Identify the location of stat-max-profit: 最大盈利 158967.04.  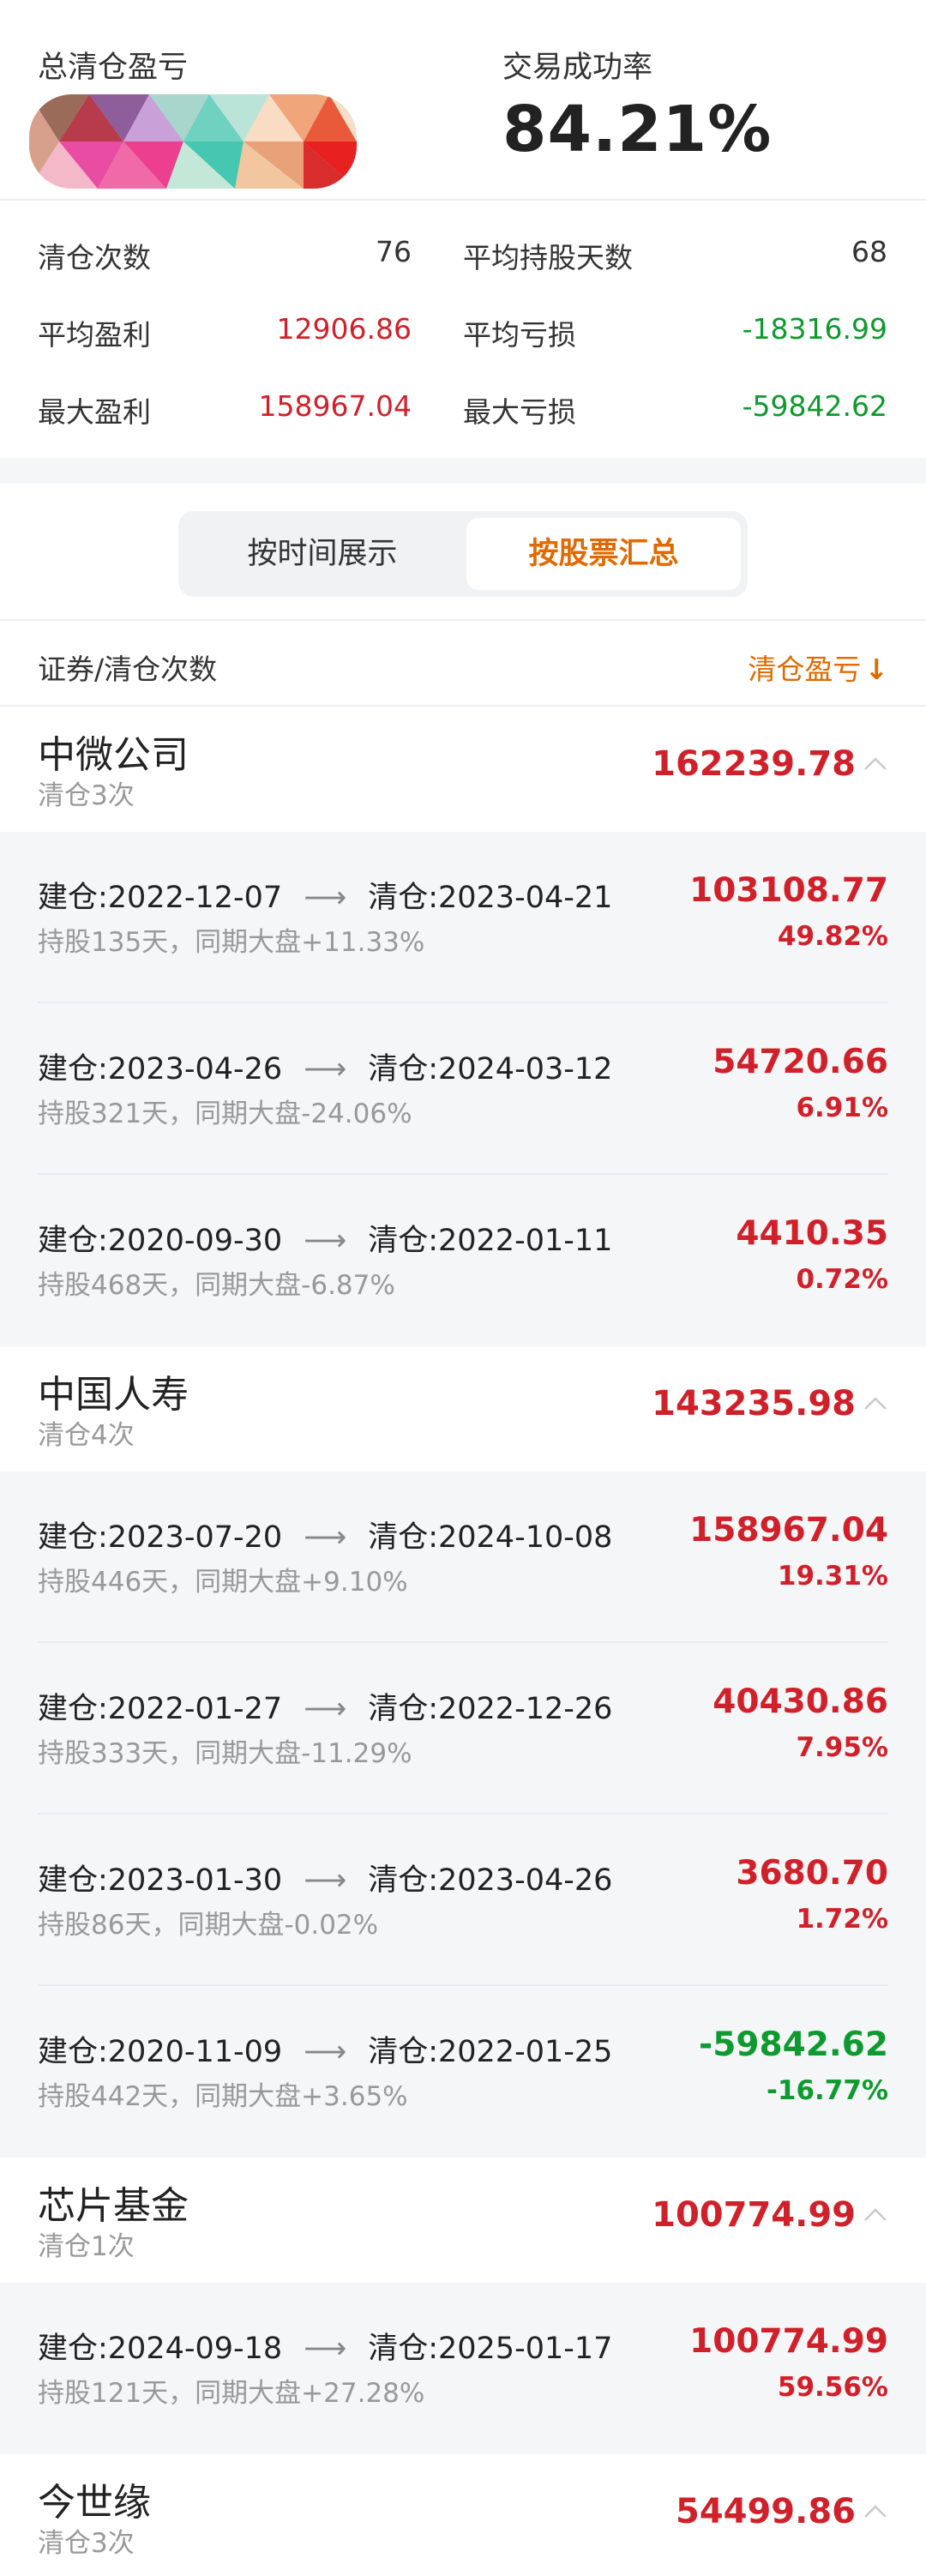
(225, 410).